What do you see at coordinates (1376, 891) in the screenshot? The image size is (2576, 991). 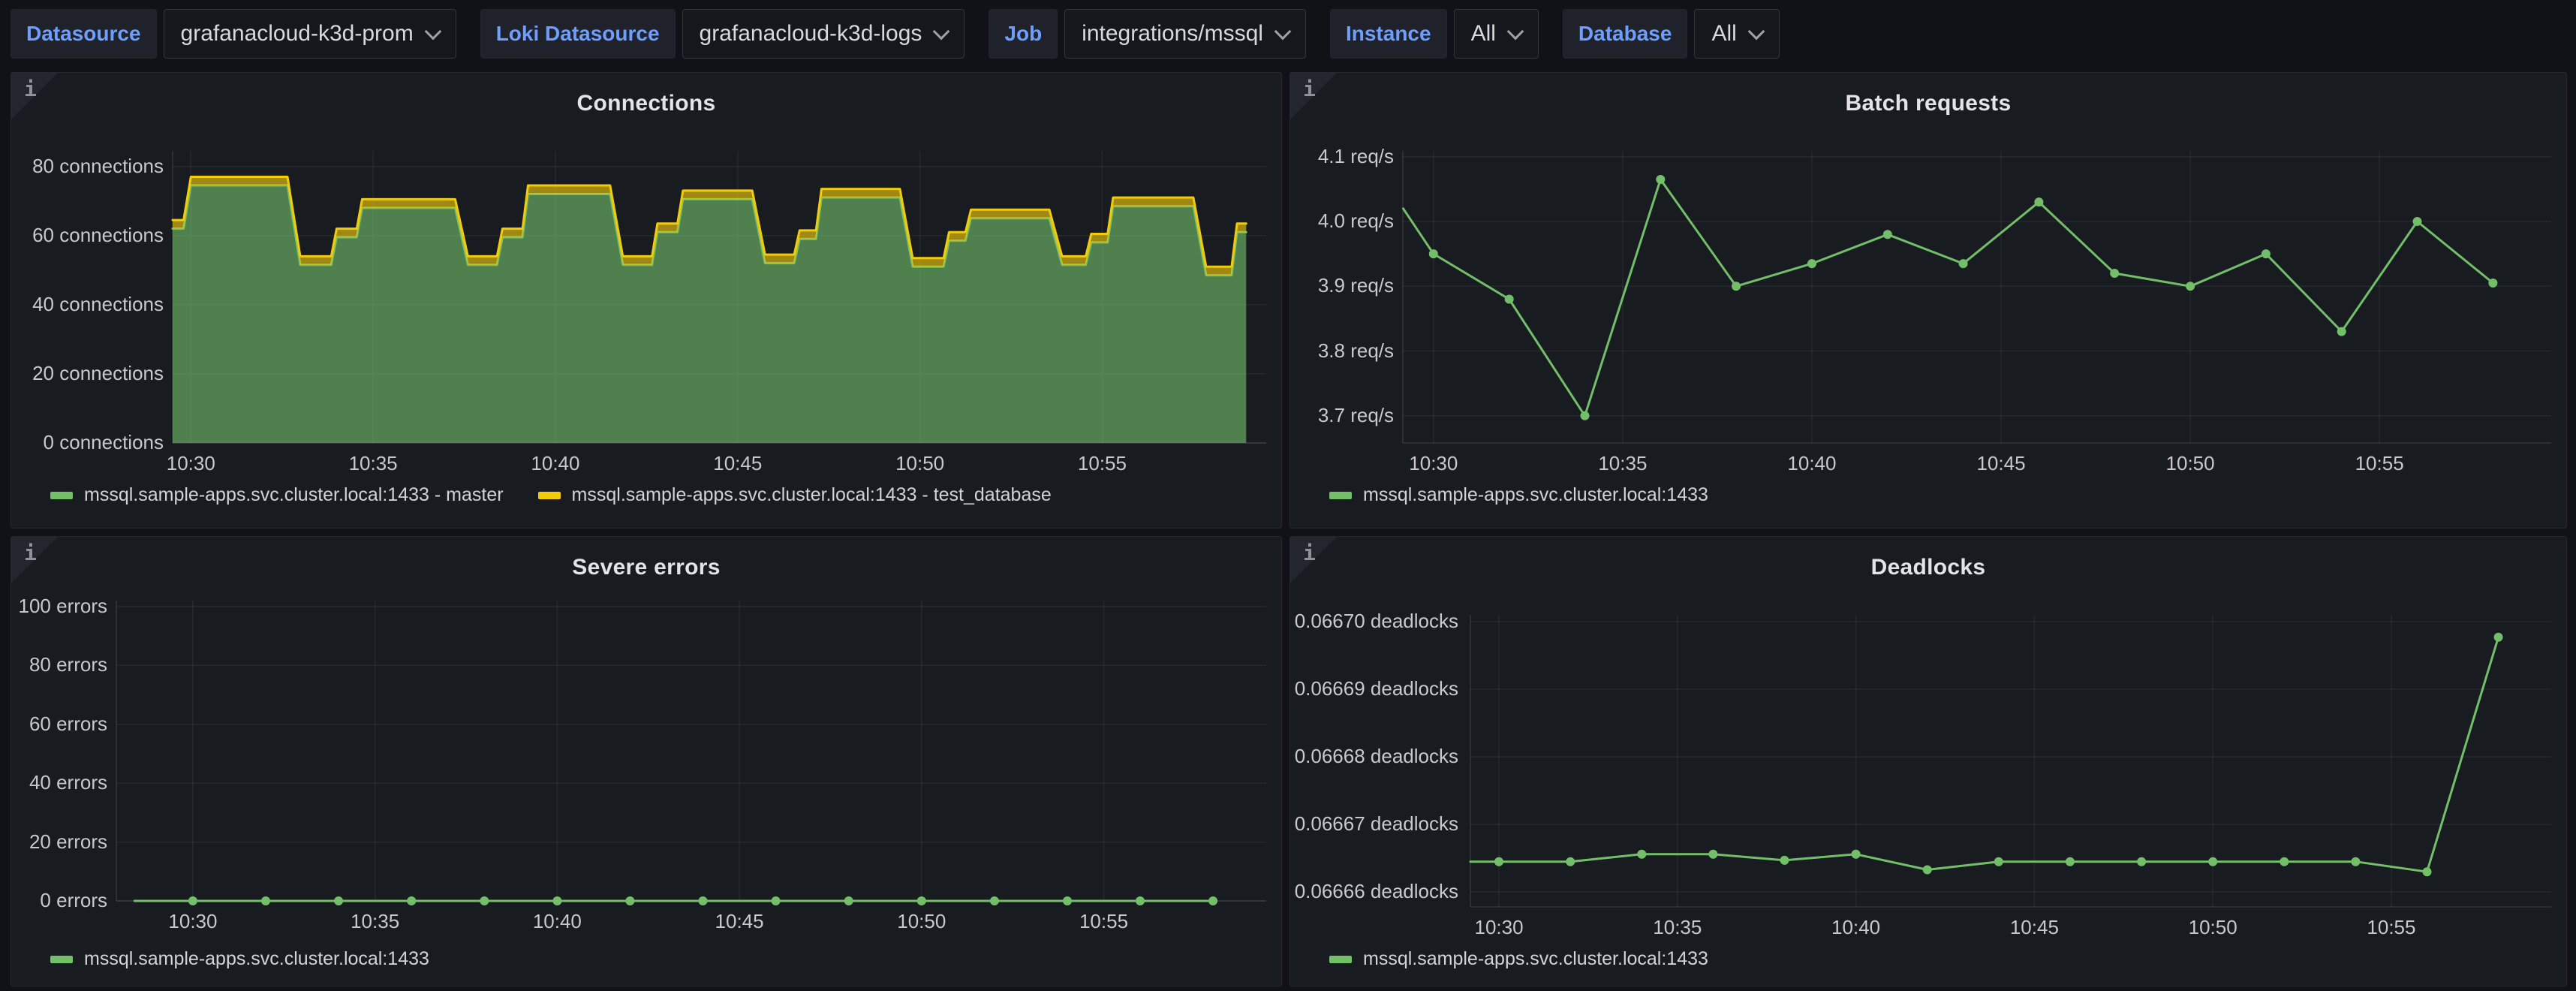 I see `y-axis-tick-label: 0.06666 deadlocks` at bounding box center [1376, 891].